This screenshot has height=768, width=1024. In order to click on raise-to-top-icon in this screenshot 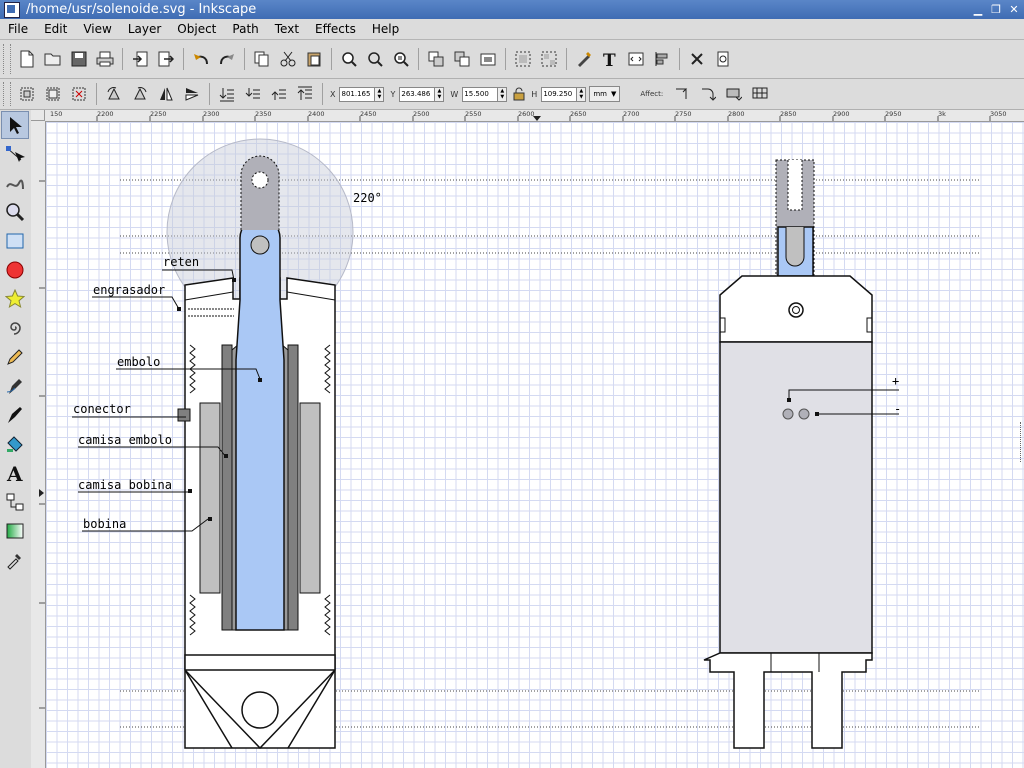, I will do `click(305, 94)`.